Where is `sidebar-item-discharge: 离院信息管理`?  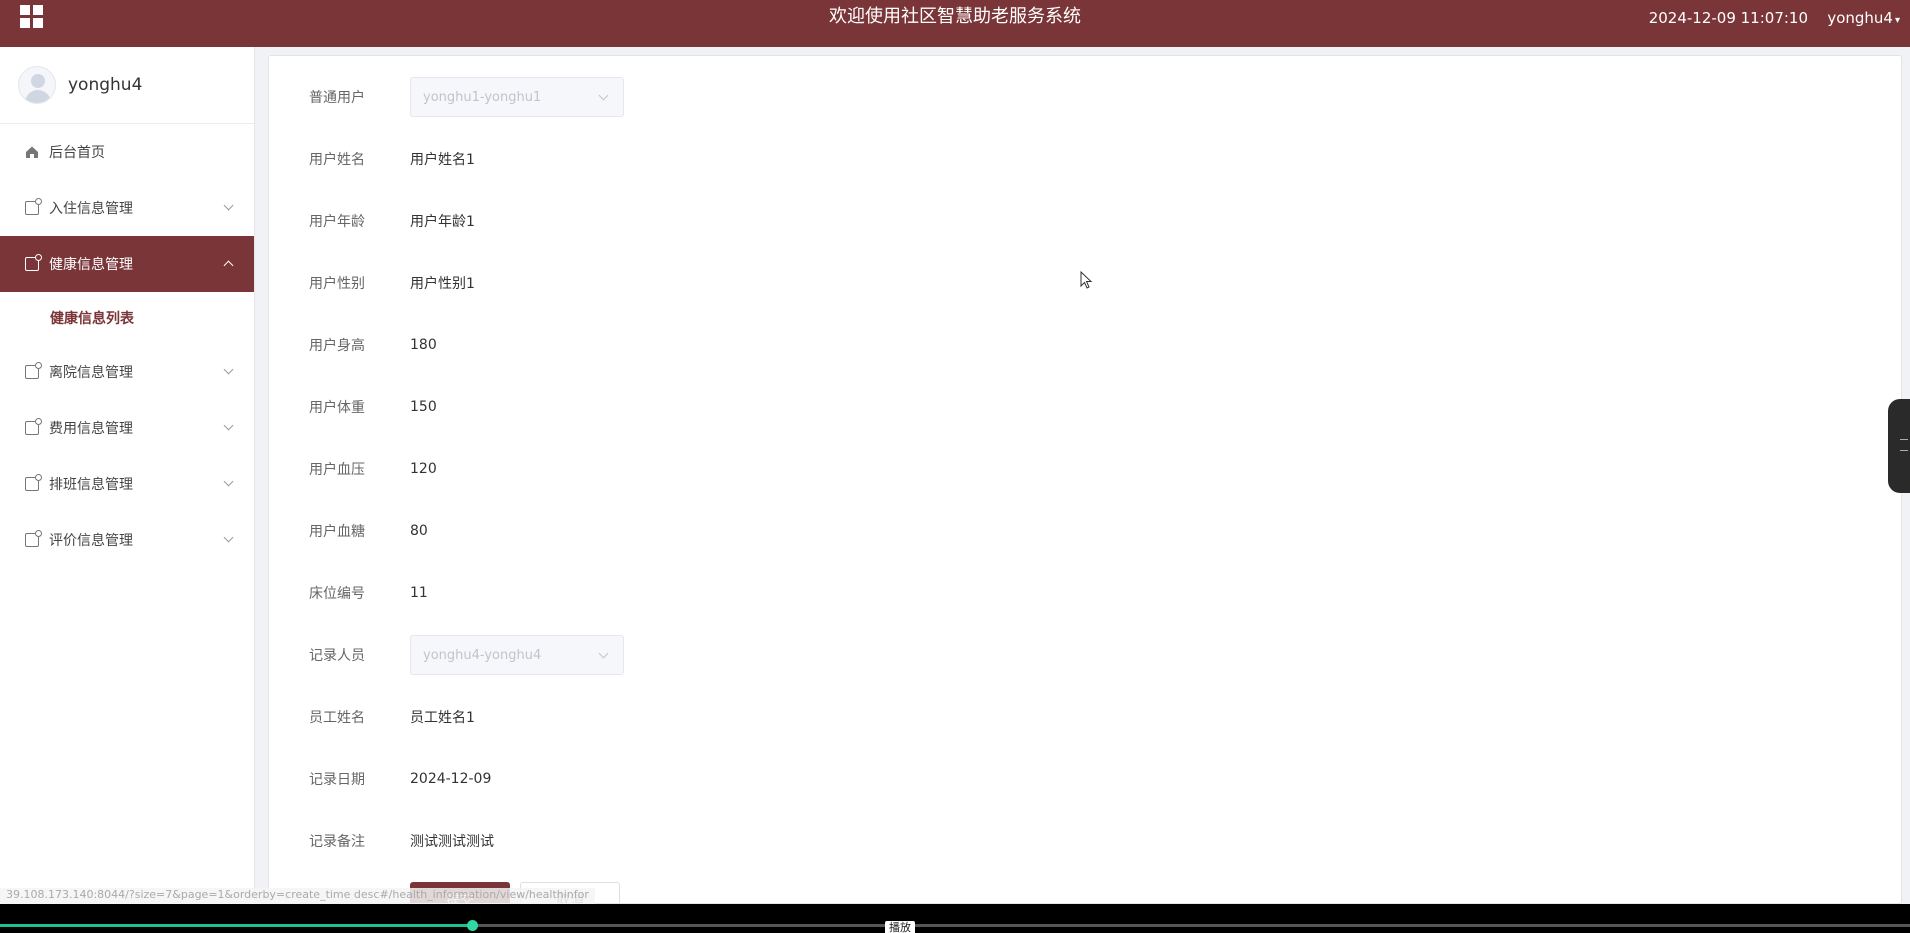
sidebar-item-discharge: 离院信息管理 is located at coordinates (127, 372).